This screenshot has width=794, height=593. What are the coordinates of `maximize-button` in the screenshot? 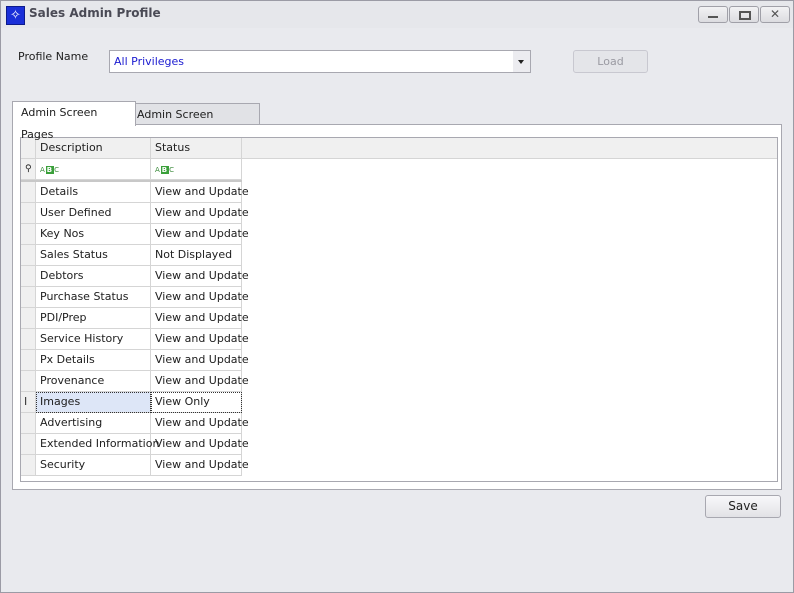 It's located at (744, 14).